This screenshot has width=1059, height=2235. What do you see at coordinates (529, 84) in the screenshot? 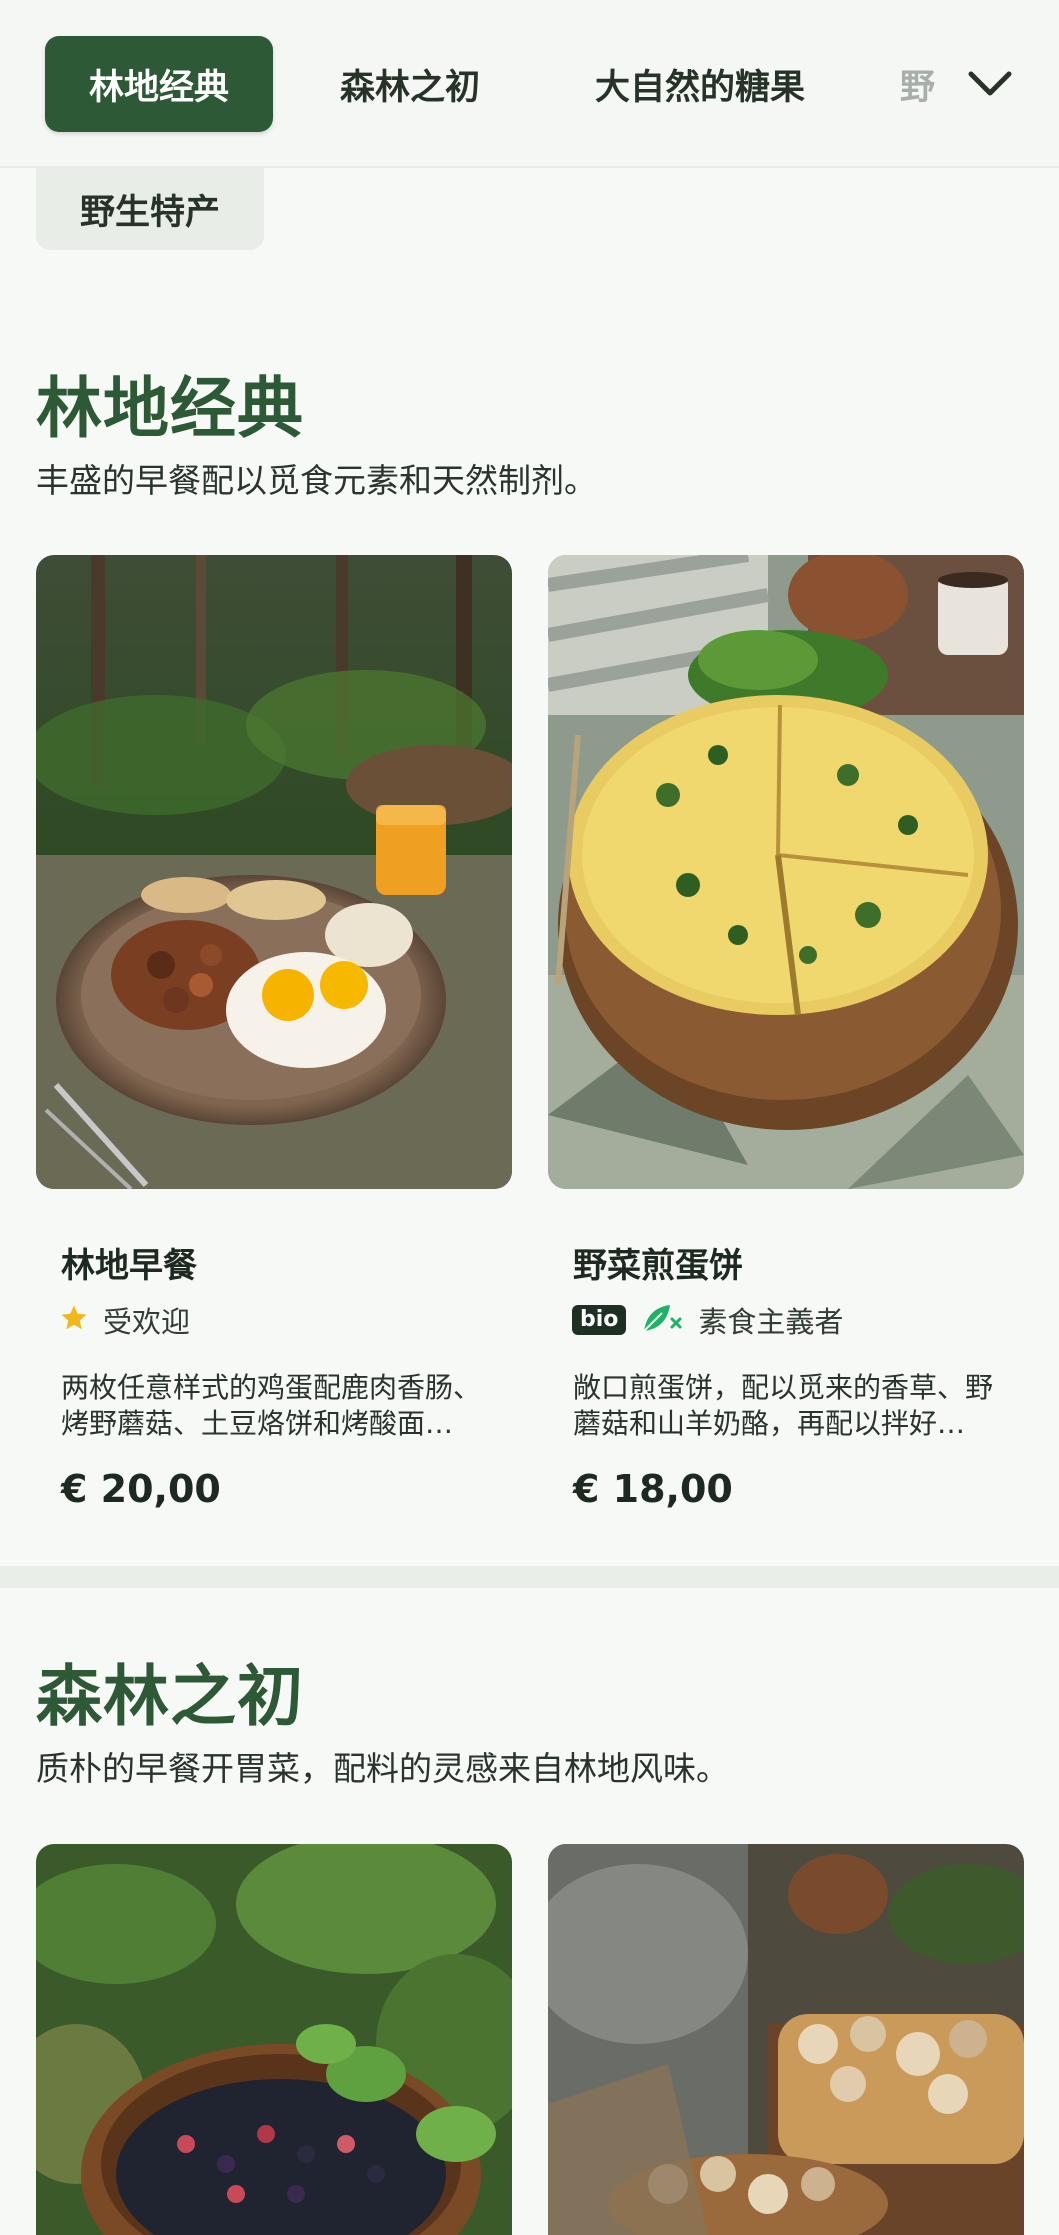
I see `category-nav: 林地经典 森林之初 大自然的糖果 野` at bounding box center [529, 84].